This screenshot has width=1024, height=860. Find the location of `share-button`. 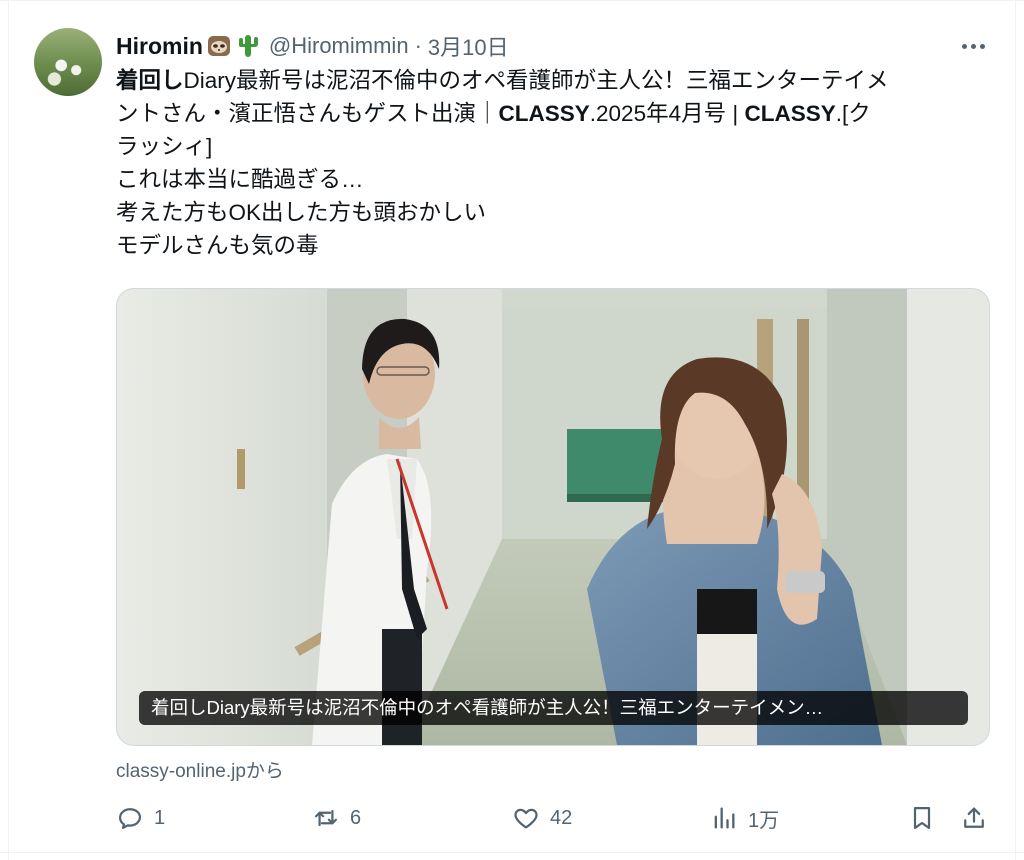

share-button is located at coordinates (974, 818).